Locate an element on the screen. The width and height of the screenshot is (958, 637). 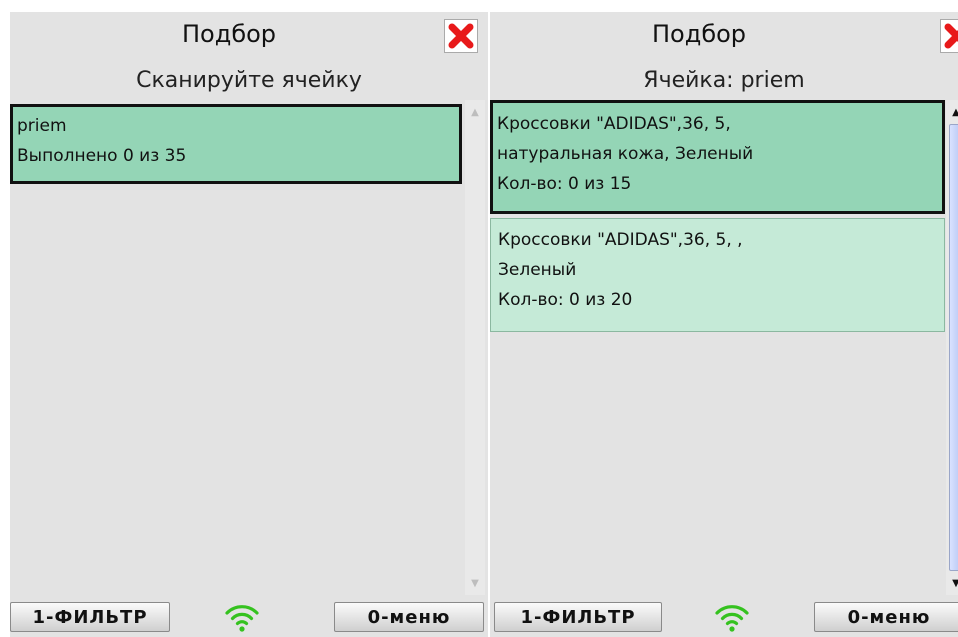
item-quantity: Кол-во: 0 из 20 is located at coordinates (565, 300).